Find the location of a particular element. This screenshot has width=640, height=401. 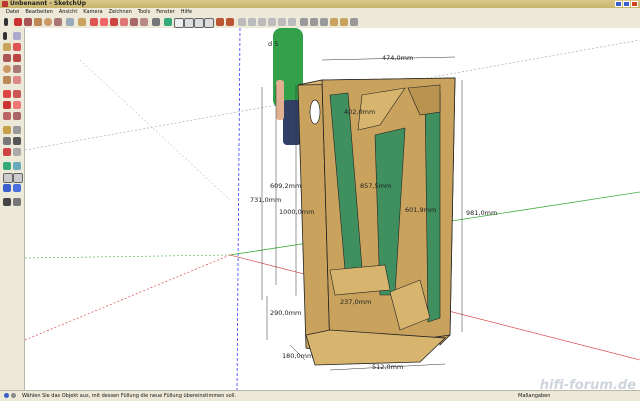

red-axis-negative is located at coordinates (128, 297).